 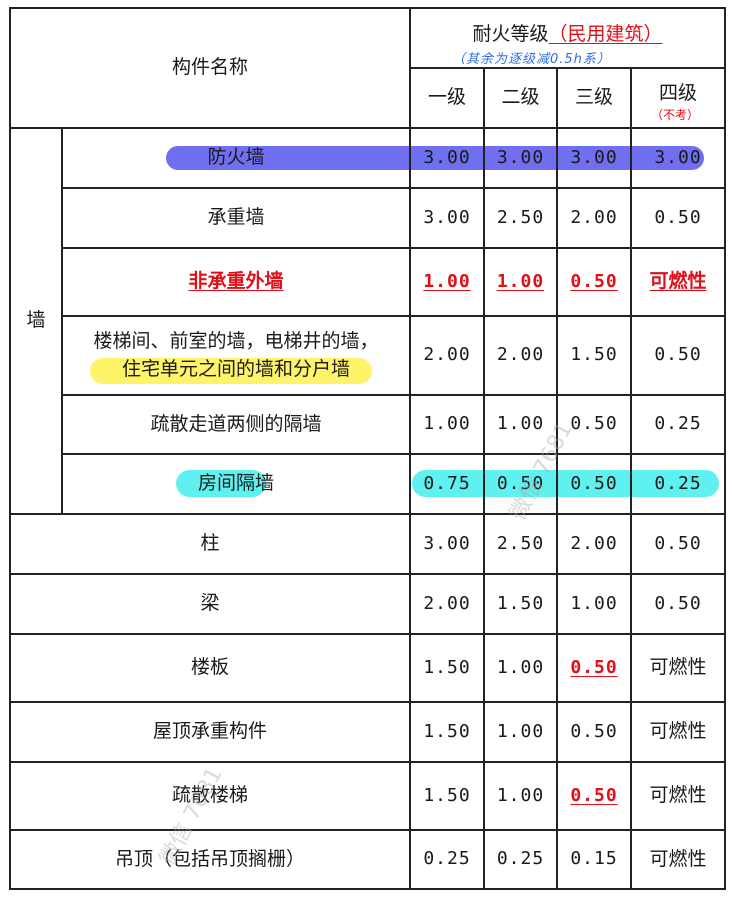 I want to click on level-4-note: （不考）, so click(x=675, y=115).